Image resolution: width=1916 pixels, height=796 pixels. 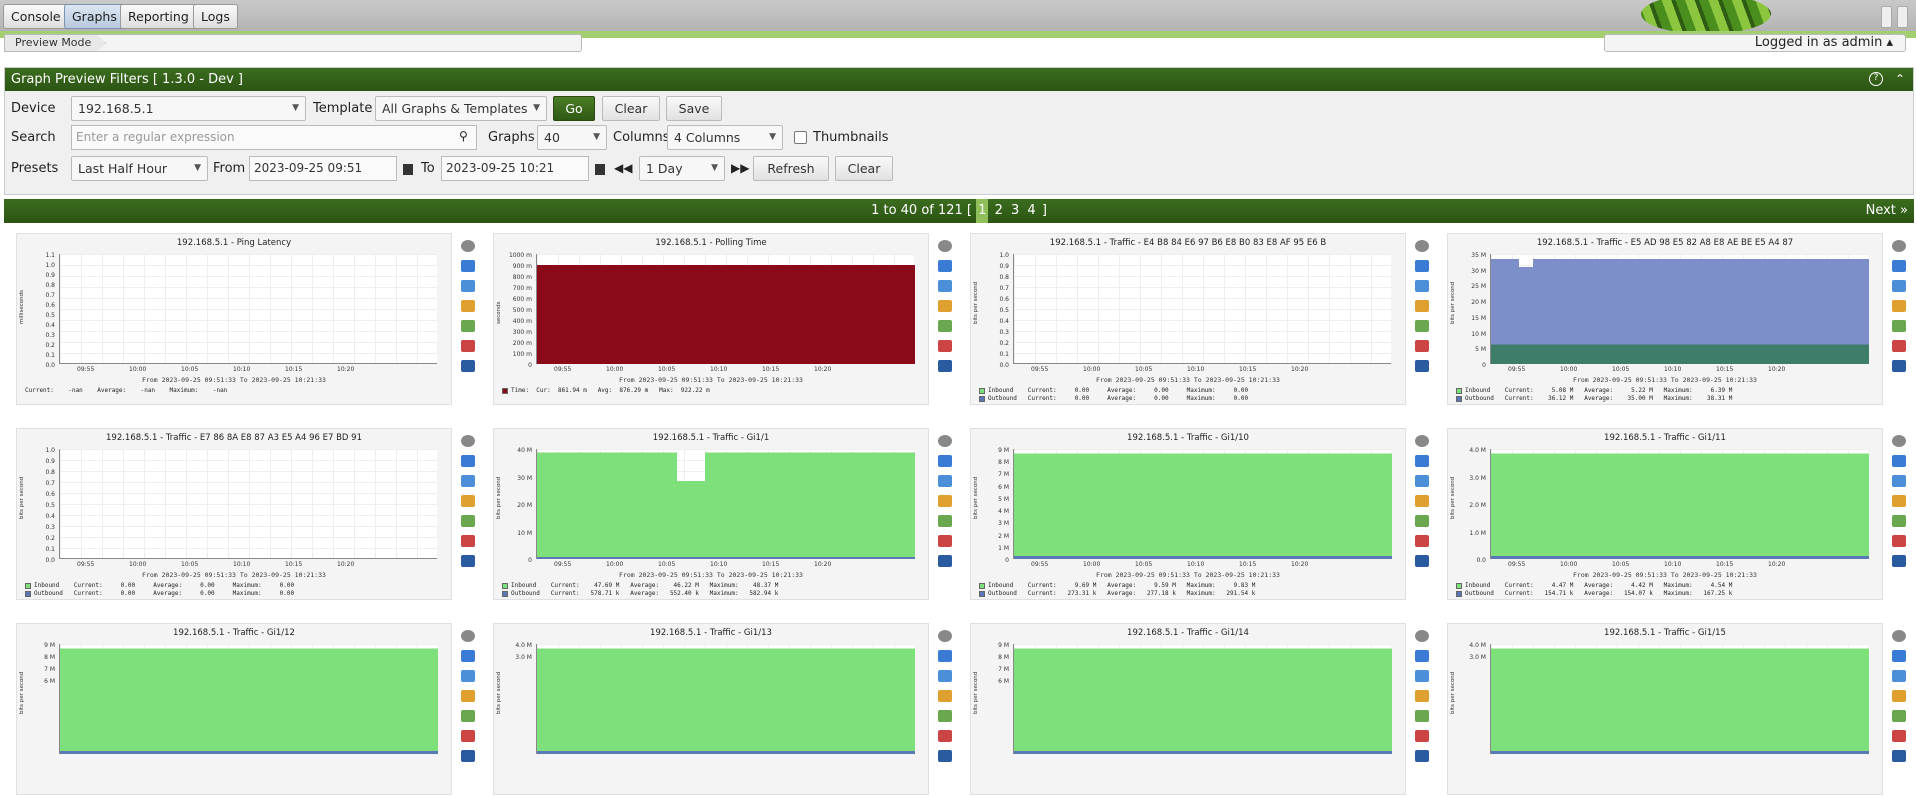 I want to click on graphs-select: 40 ▼, so click(x=572, y=137).